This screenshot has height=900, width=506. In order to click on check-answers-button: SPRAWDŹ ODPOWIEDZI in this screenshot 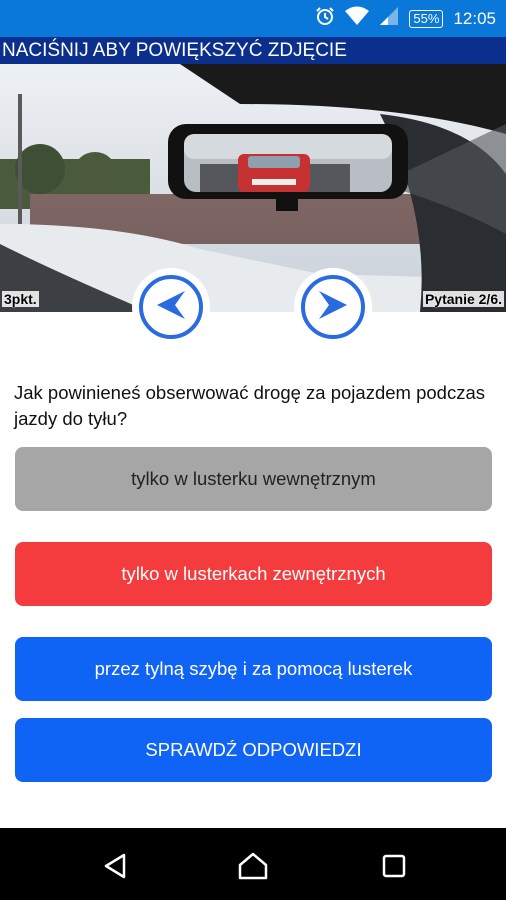, I will do `click(253, 750)`.